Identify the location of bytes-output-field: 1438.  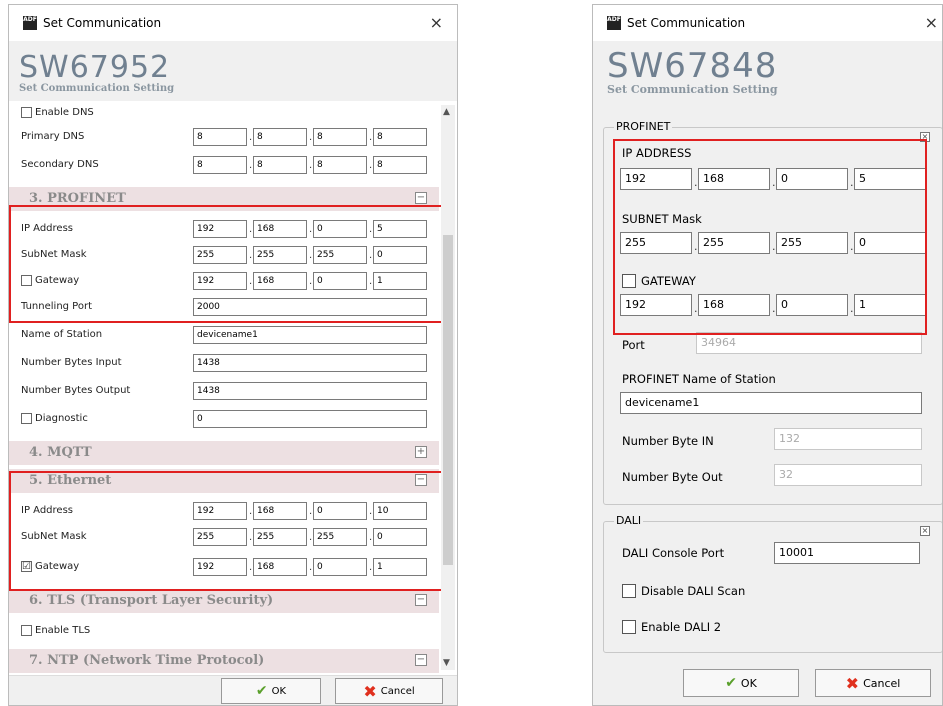
(310, 391).